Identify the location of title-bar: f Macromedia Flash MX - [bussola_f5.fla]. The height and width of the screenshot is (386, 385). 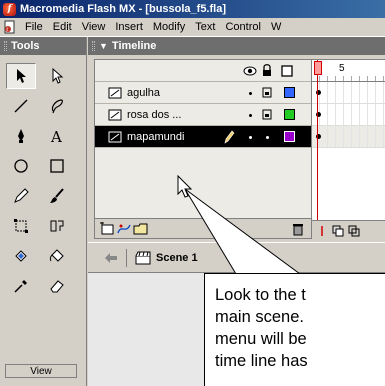
(192, 9).